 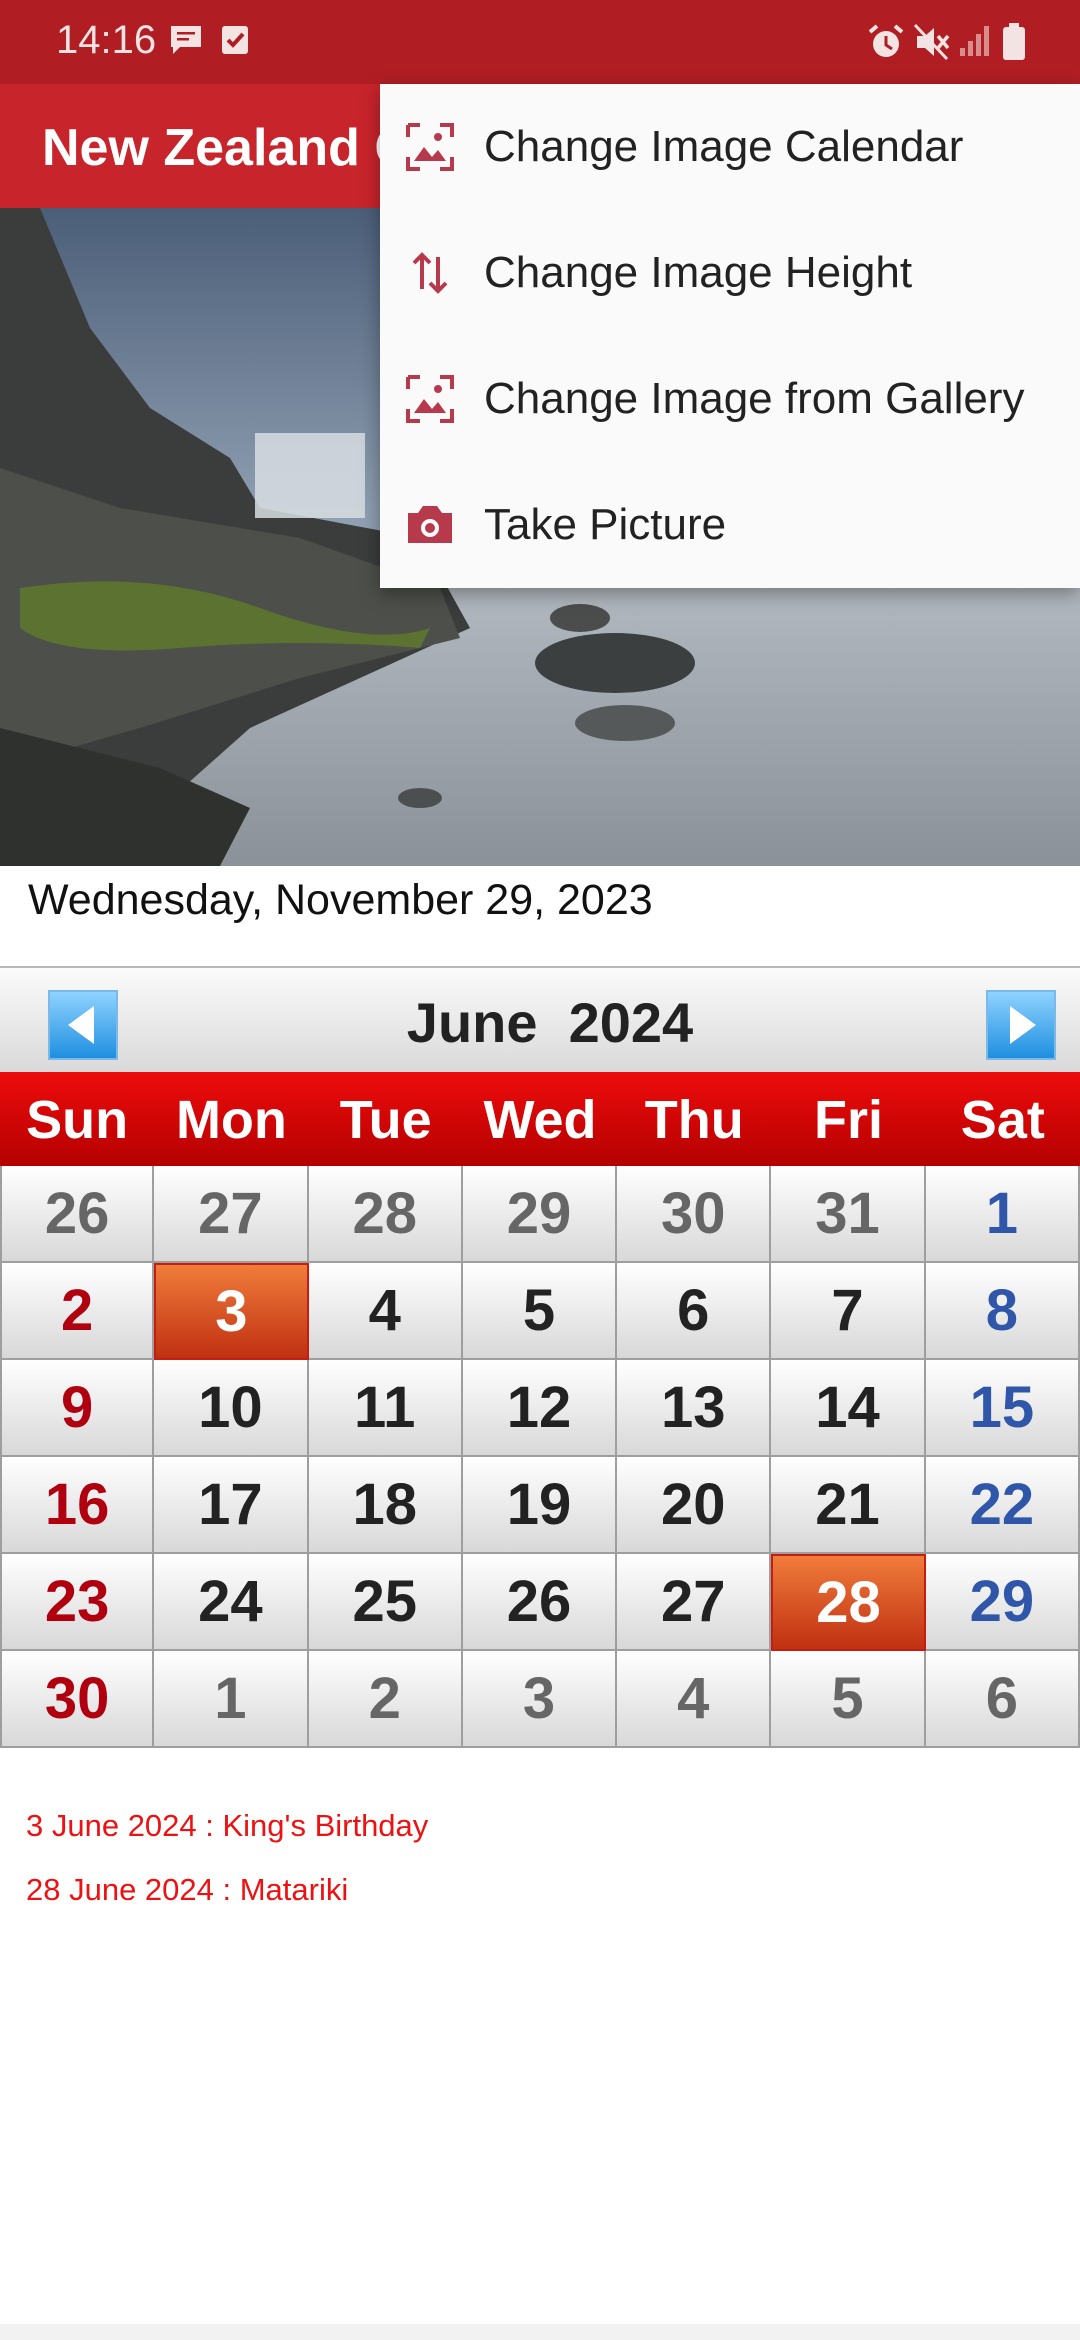 What do you see at coordinates (694, 1408) in the screenshot?
I see `calendar-day: 13` at bounding box center [694, 1408].